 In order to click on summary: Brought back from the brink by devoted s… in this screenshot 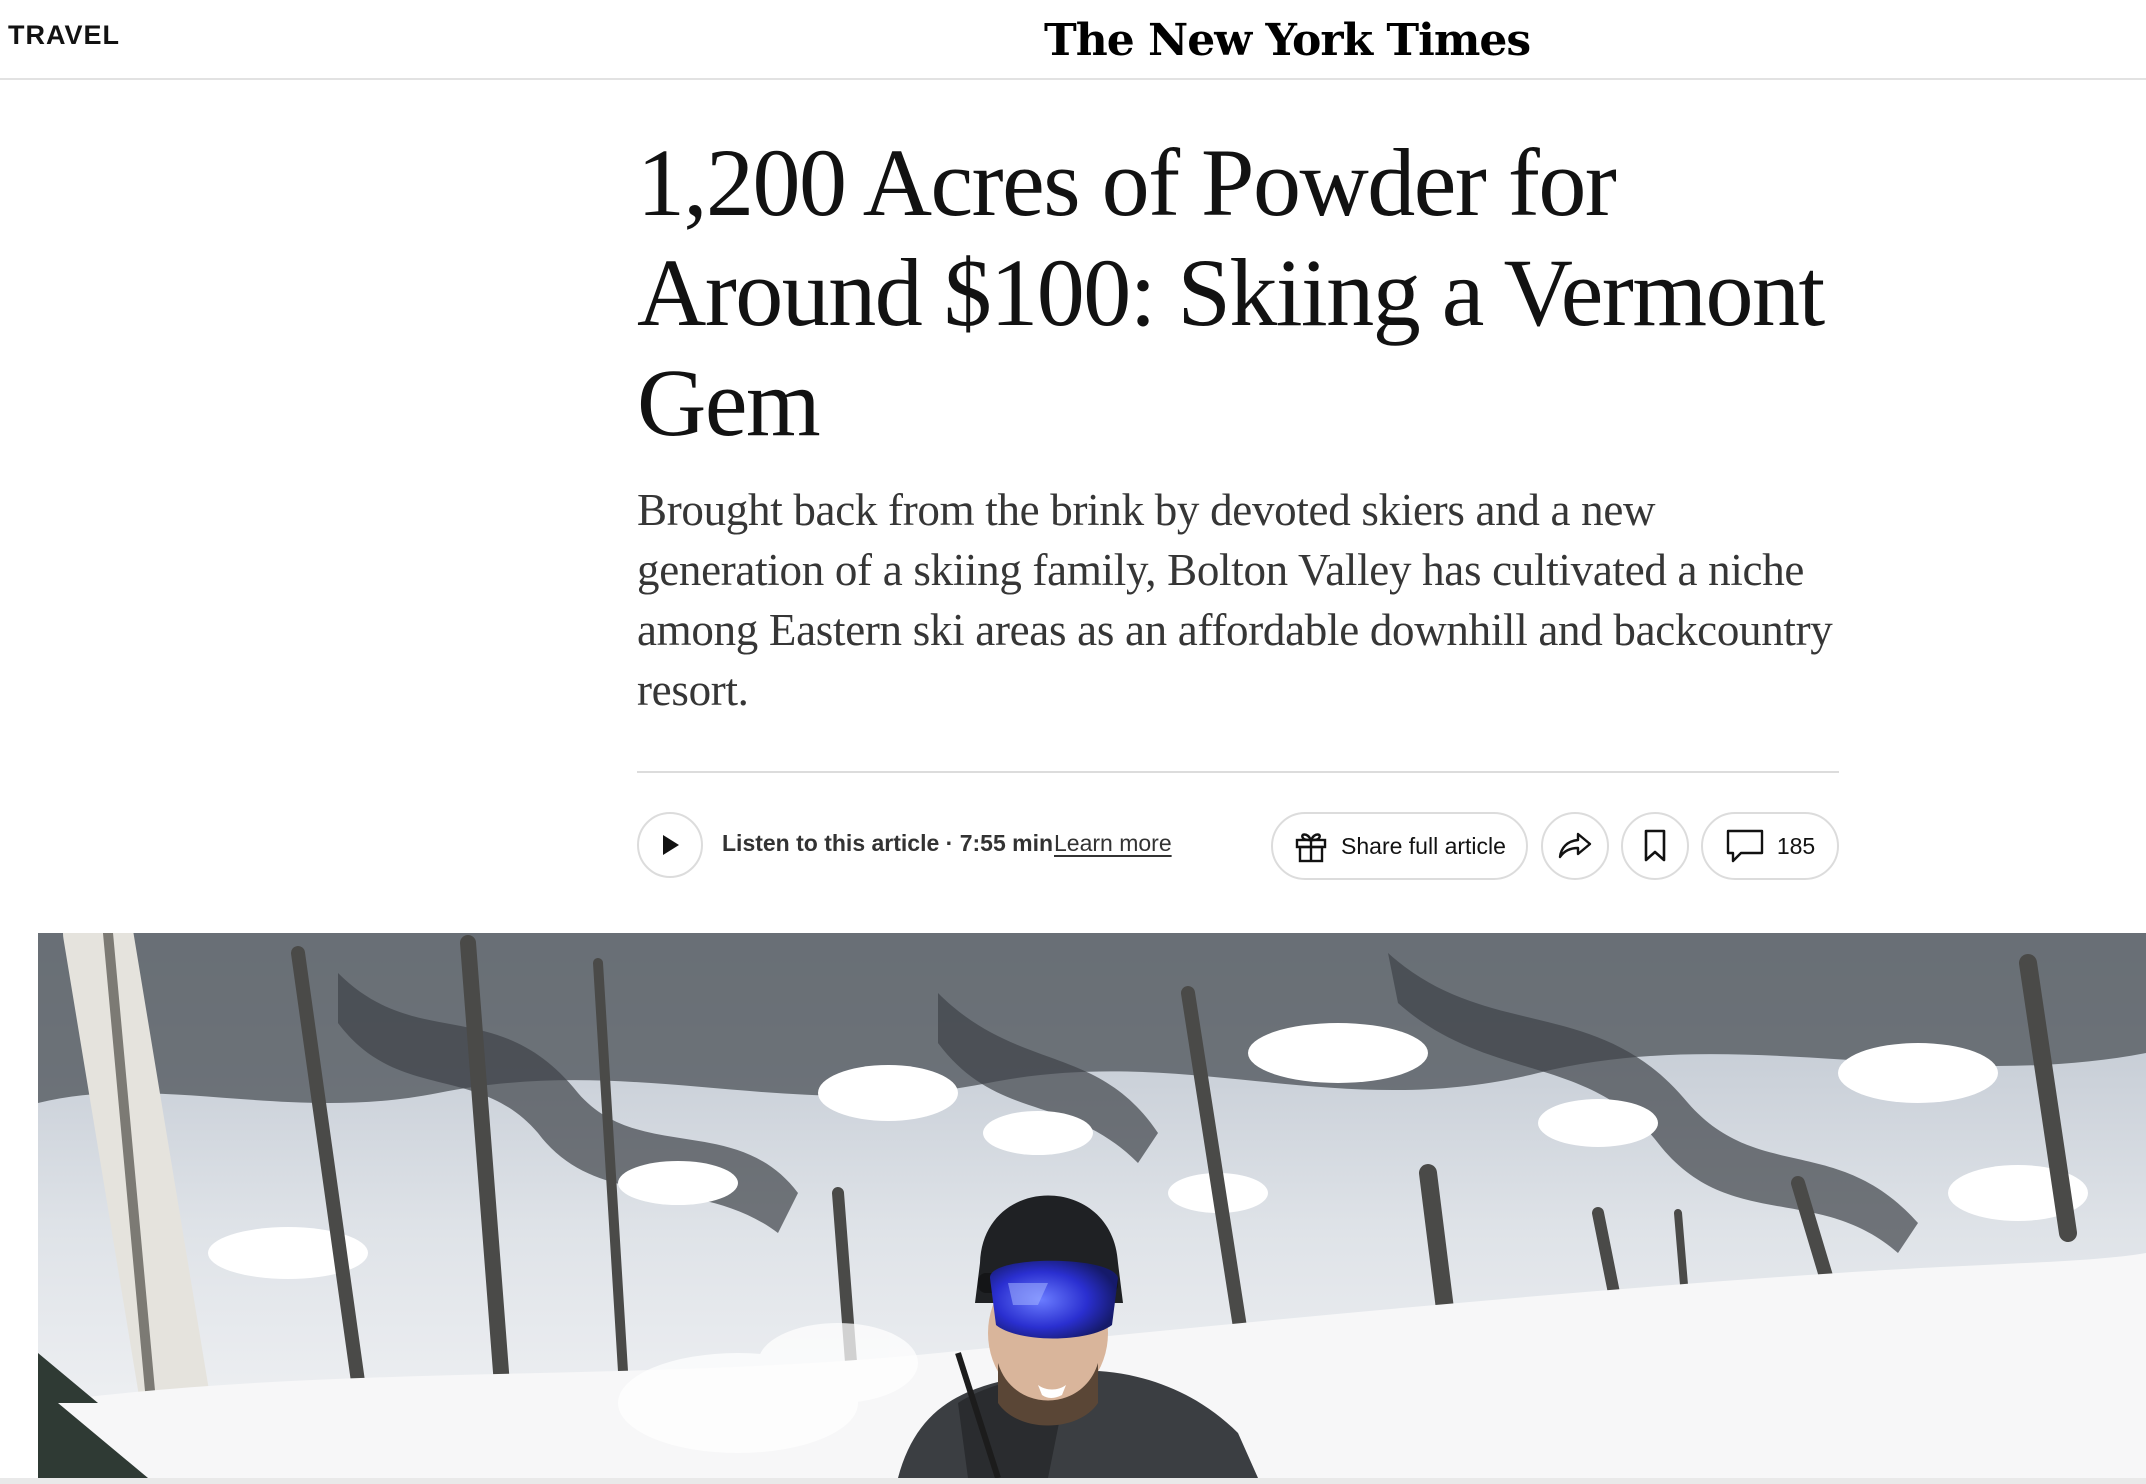, I will do `click(1235, 600)`.